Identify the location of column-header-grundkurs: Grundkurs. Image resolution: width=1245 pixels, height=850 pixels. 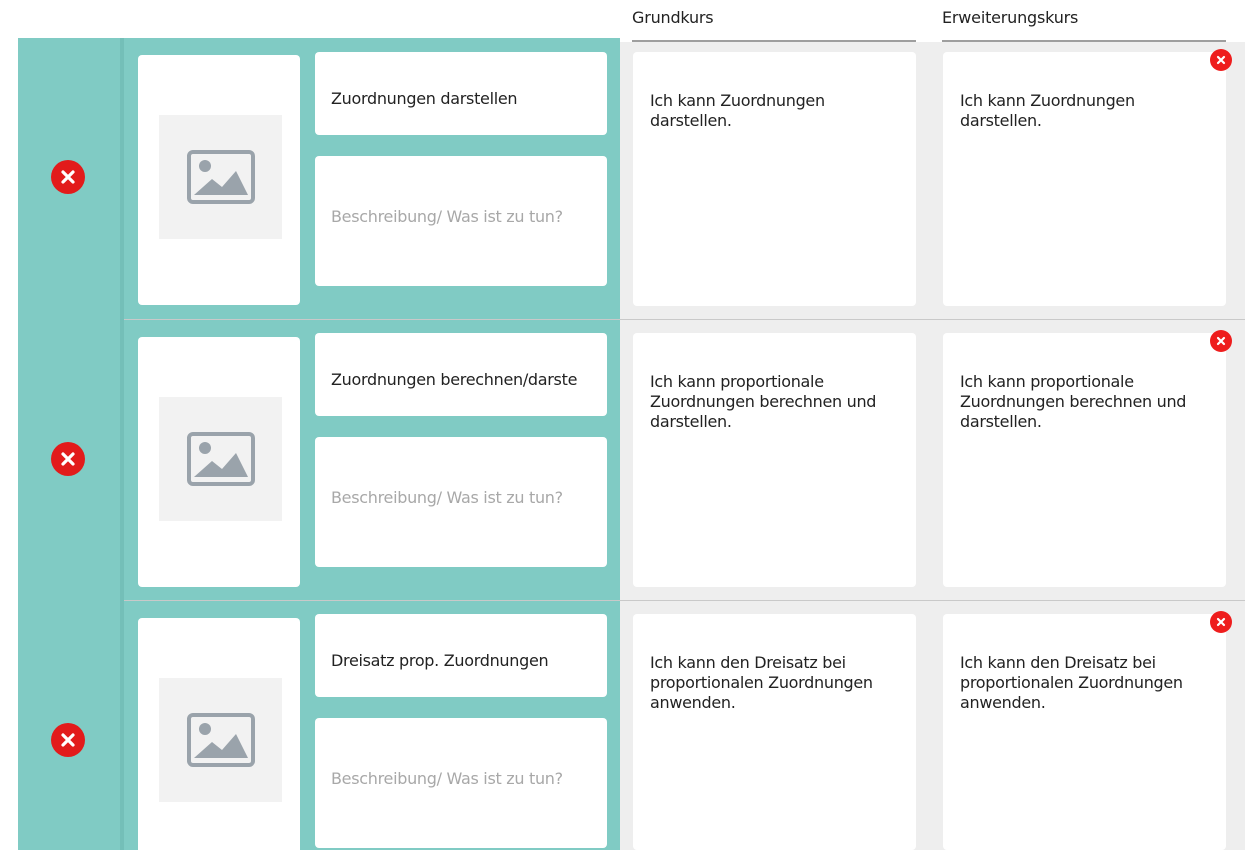
(673, 17).